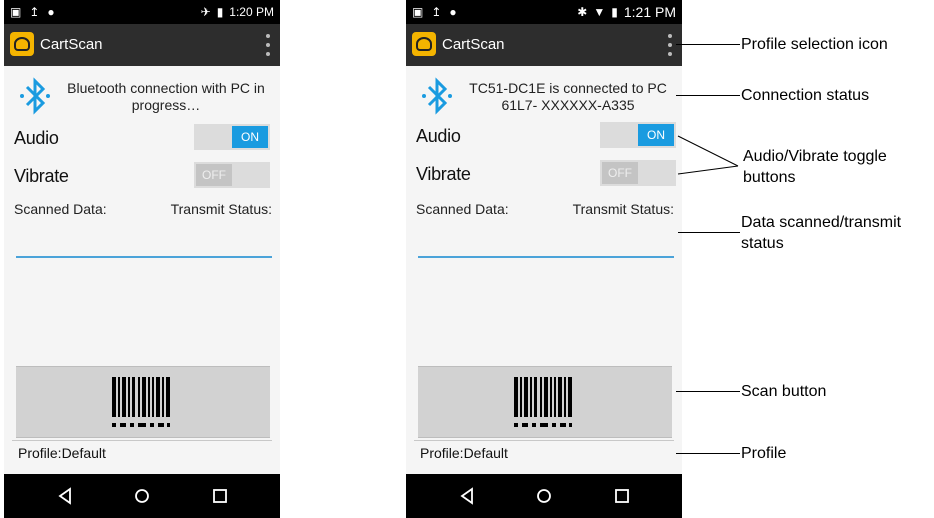 Image resolution: width=934 pixels, height=518 pixels. What do you see at coordinates (142, 12) in the screenshot?
I see `status-bar: ▣ ↥ ● ✈ ▮ 1:20 PM` at bounding box center [142, 12].